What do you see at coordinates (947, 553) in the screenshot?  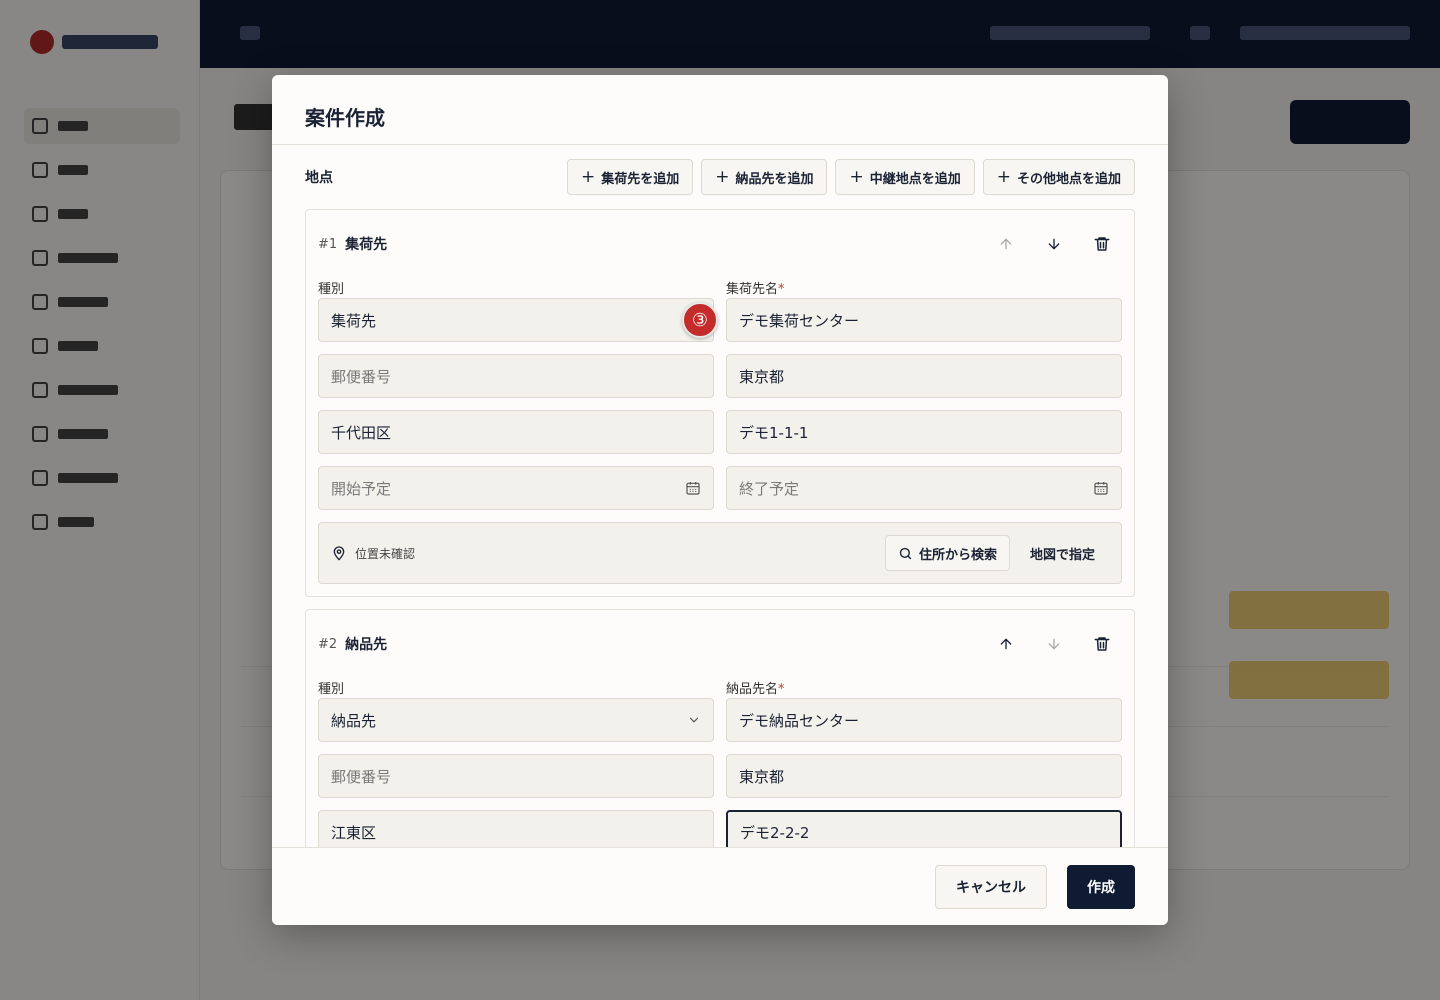 I see `search-by-address-button: 住所から検索` at bounding box center [947, 553].